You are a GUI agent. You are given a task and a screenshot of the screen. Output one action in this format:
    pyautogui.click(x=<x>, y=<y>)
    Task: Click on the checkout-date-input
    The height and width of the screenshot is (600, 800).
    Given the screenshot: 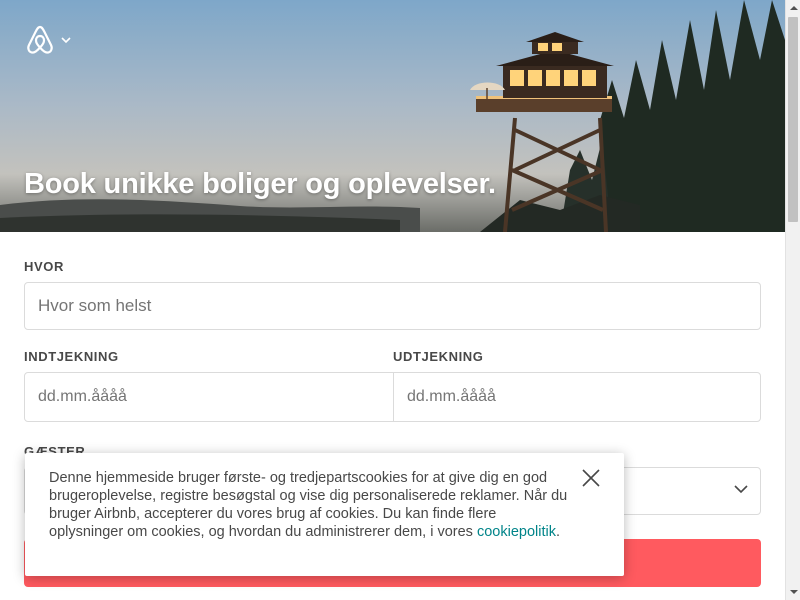 What is the action you would take?
    pyautogui.click(x=577, y=397)
    